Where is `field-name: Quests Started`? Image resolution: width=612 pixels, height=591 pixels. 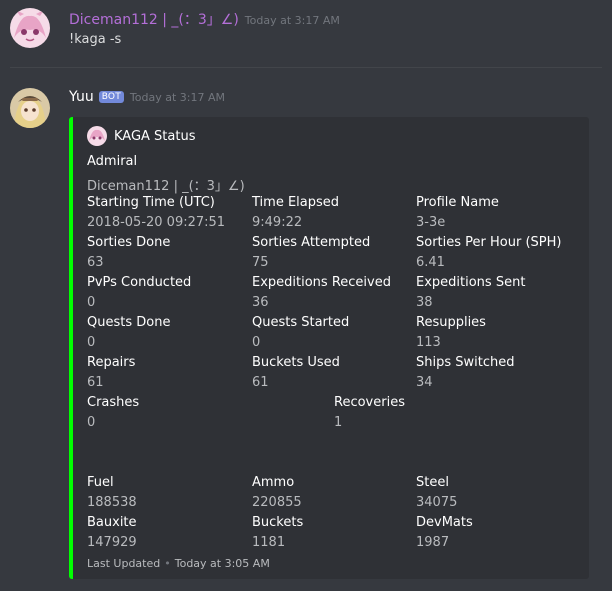
field-name: Quests Started is located at coordinates (301, 322).